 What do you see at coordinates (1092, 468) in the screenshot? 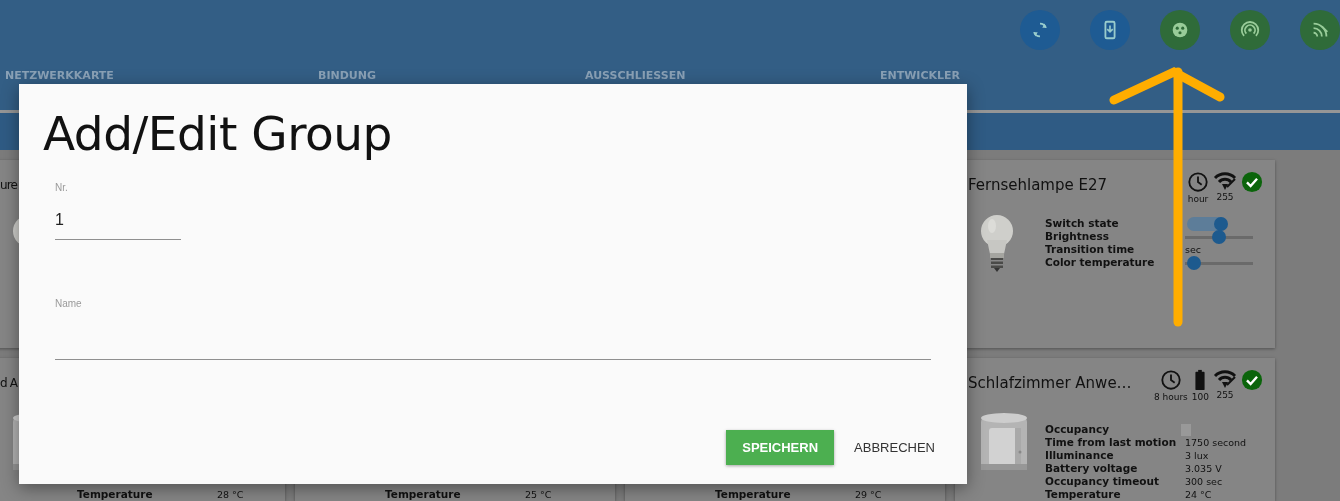
I see `property-label: Battery voltage` at bounding box center [1092, 468].